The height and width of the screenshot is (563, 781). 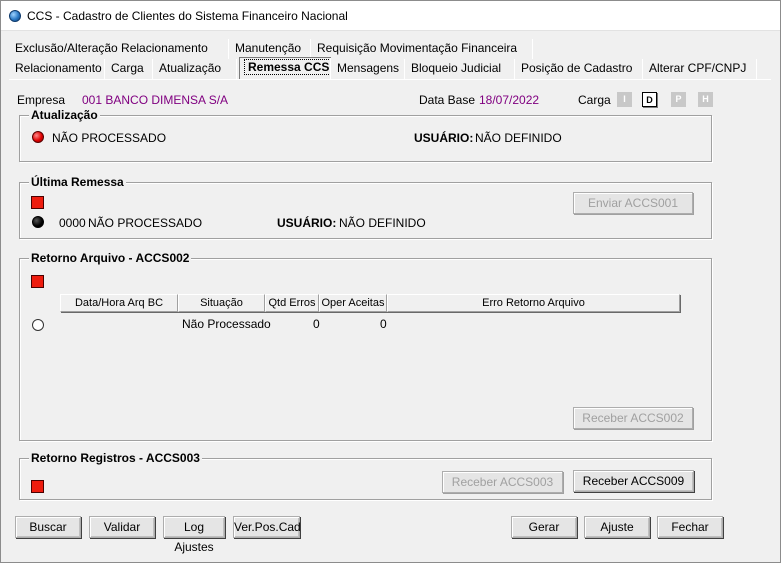 I want to click on ultima-remessa-status-square-icon, so click(x=37, y=202).